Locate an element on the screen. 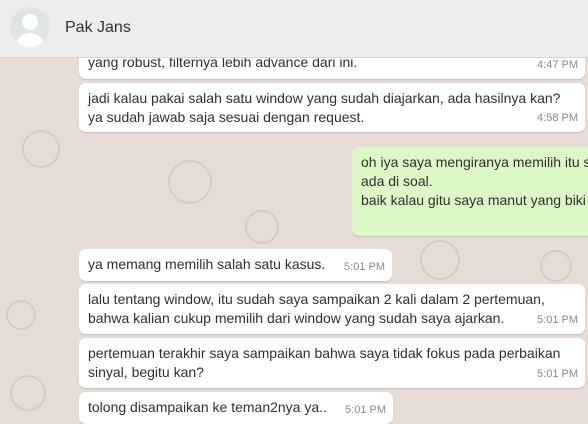 Image resolution: width=588 pixels, height=424 pixels. avatar-body-shape is located at coordinates (30, 40).